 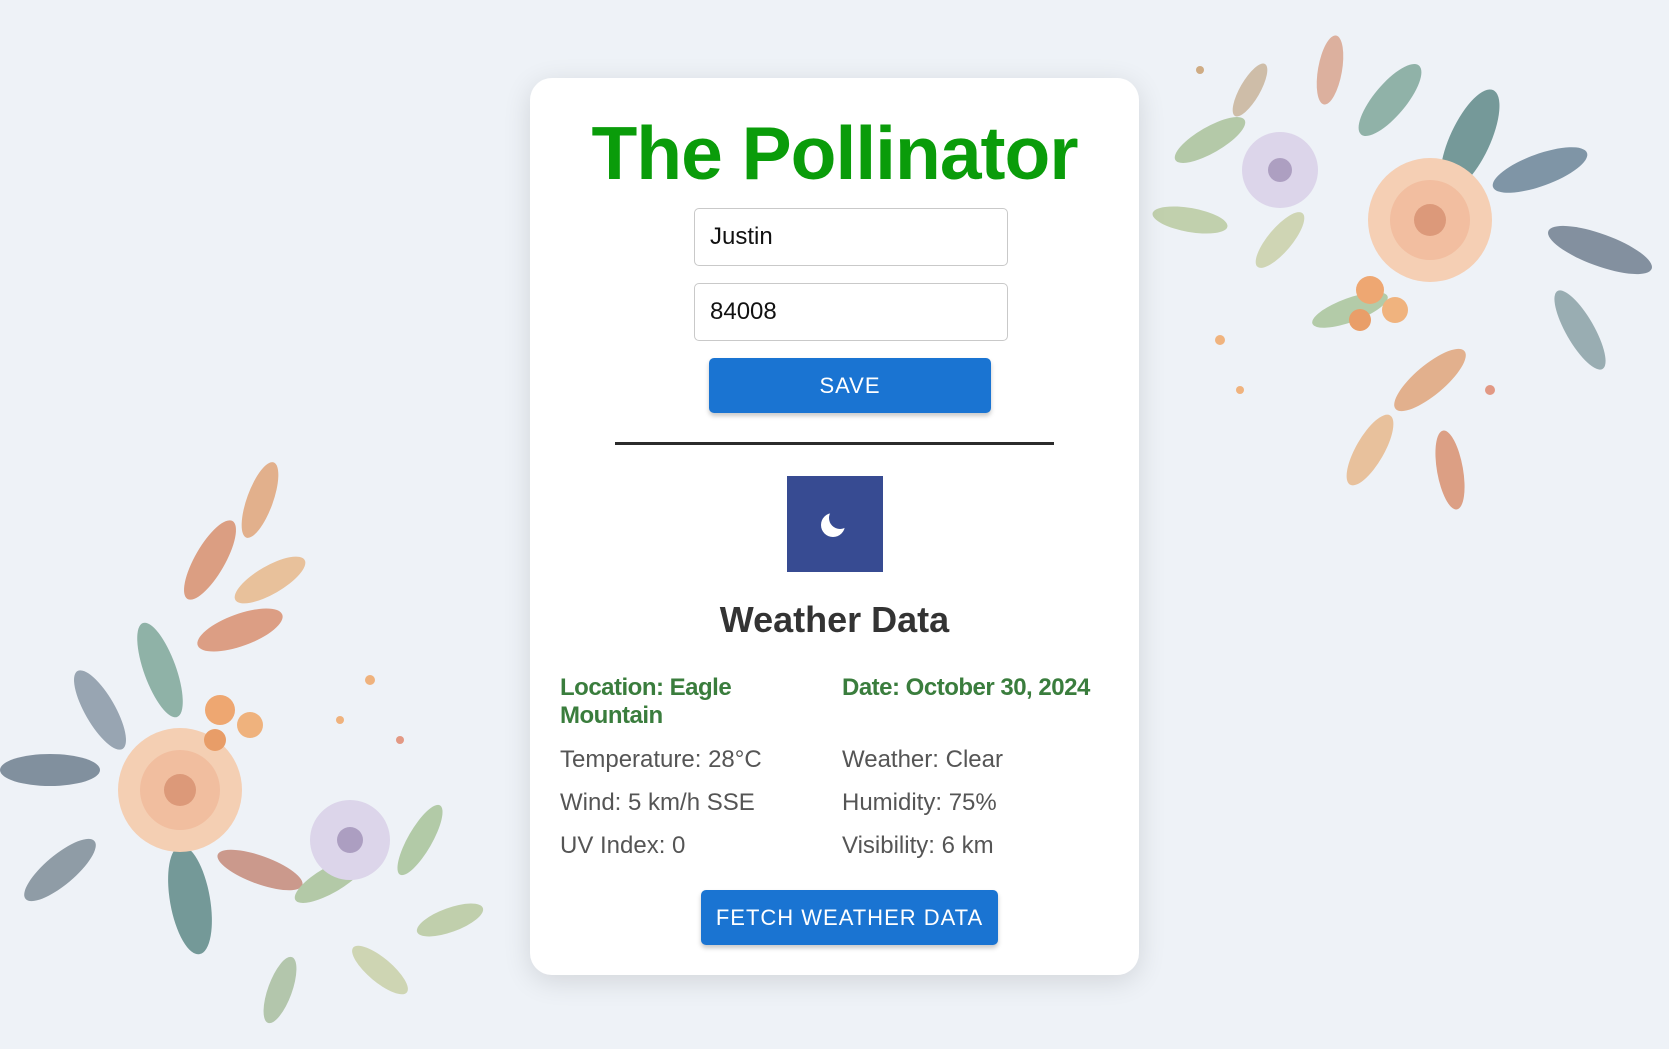 I want to click on crescent-moon-icon, so click(x=835, y=524).